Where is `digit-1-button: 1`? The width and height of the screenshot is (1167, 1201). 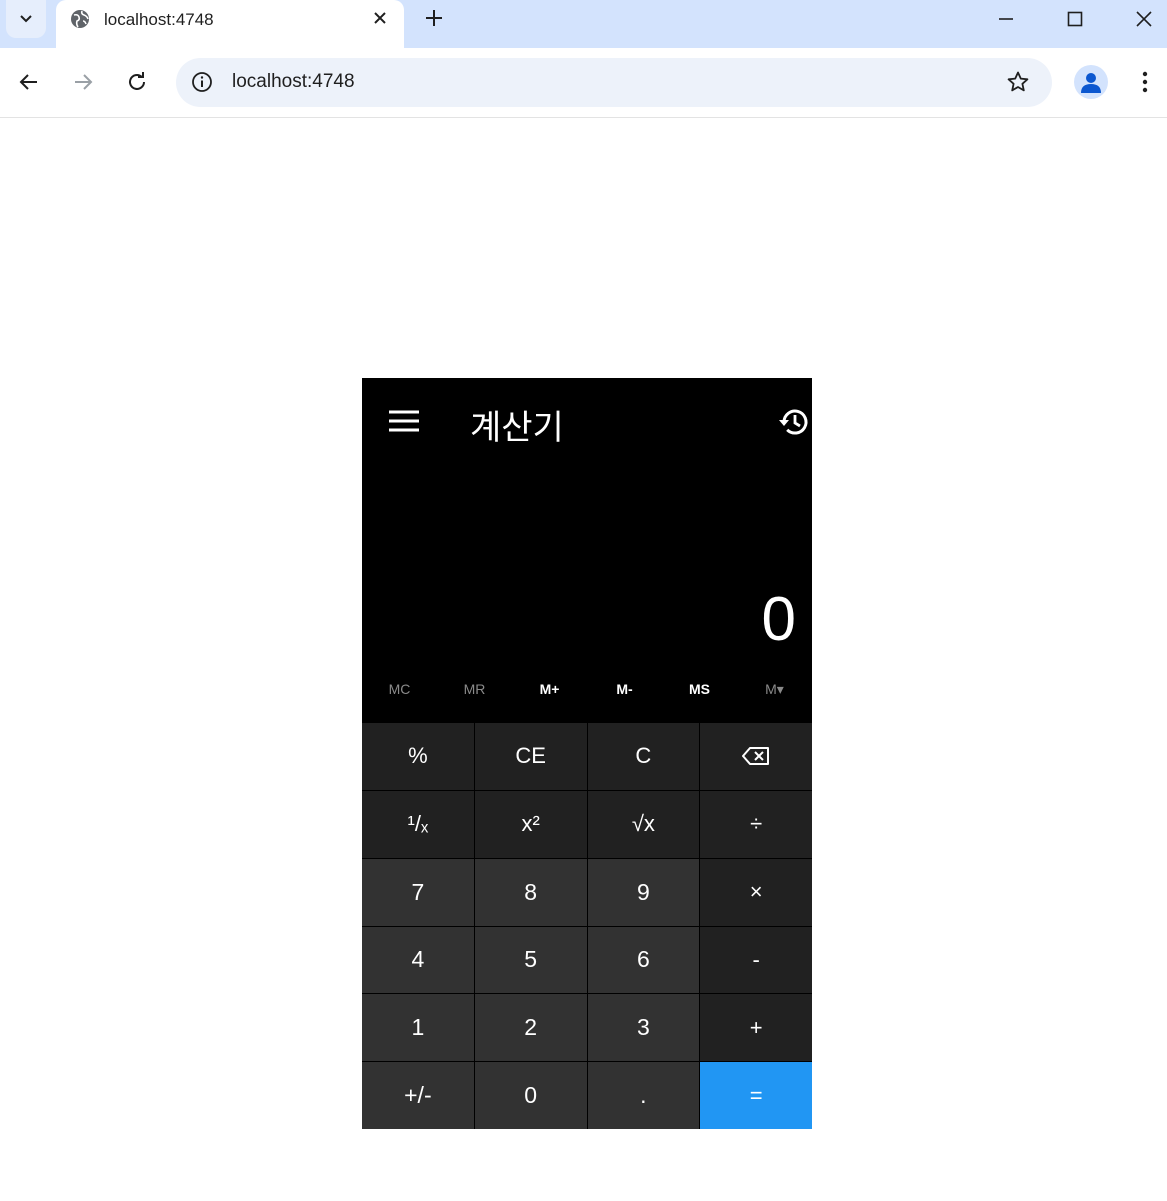 digit-1-button: 1 is located at coordinates (418, 1028).